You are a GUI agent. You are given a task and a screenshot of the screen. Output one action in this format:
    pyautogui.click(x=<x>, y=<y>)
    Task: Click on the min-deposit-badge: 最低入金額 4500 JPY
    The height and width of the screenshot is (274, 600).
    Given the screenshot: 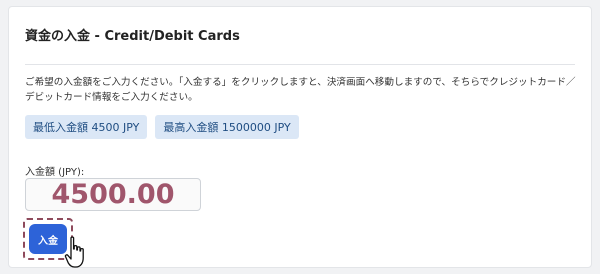 What is the action you would take?
    pyautogui.click(x=86, y=127)
    